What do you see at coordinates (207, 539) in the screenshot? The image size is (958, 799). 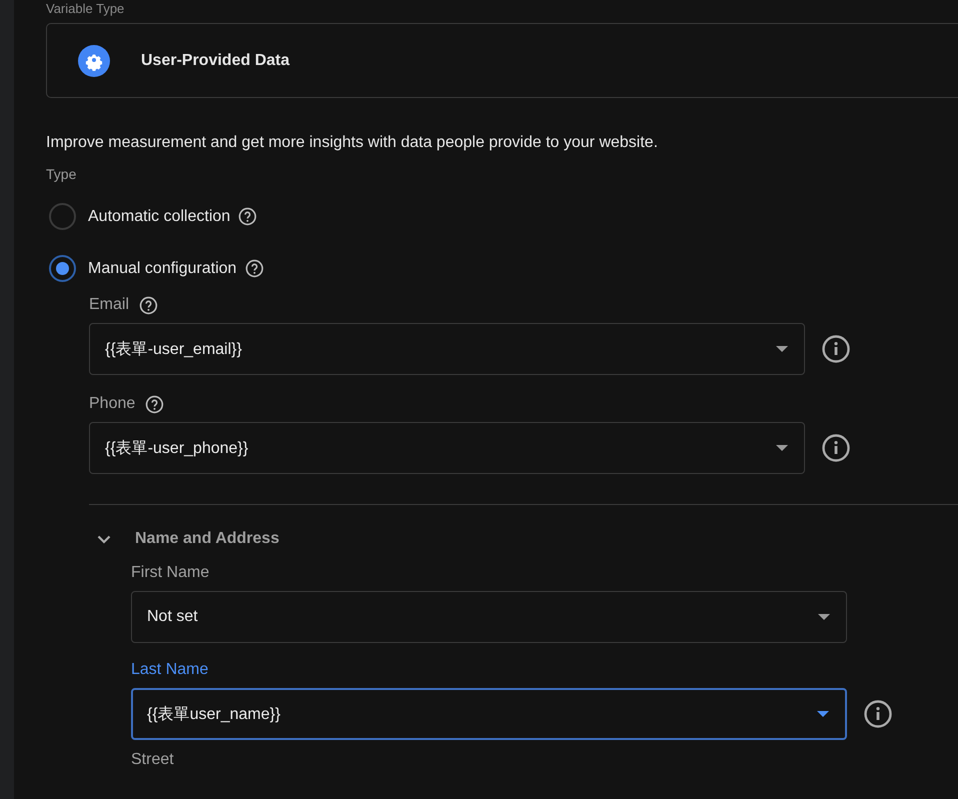 I see `group-title: Name and Address` at bounding box center [207, 539].